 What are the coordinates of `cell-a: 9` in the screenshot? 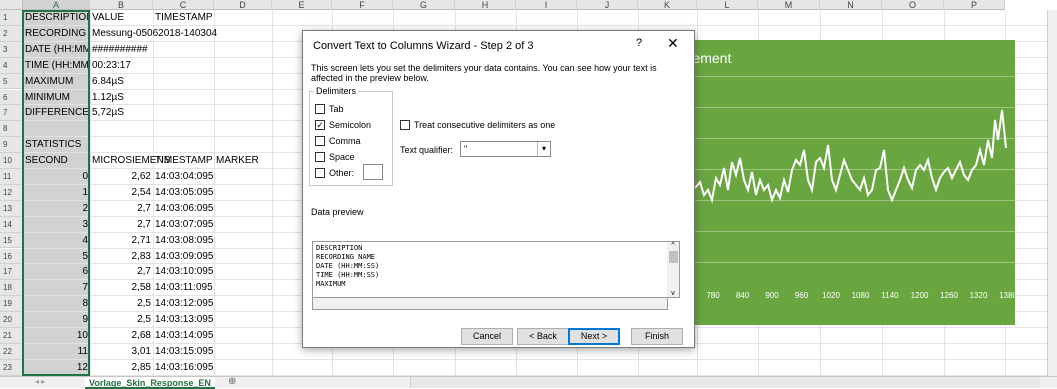 It's located at (56, 320).